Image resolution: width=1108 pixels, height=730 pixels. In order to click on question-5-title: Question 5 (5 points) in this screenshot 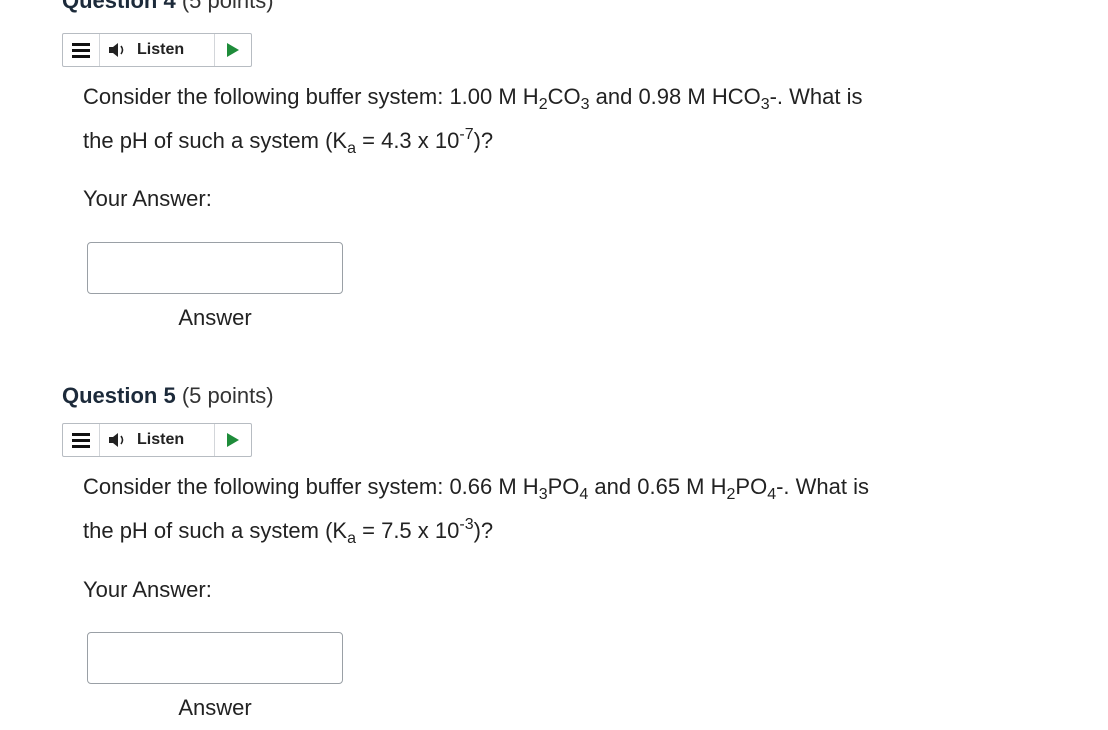, I will do `click(168, 396)`.